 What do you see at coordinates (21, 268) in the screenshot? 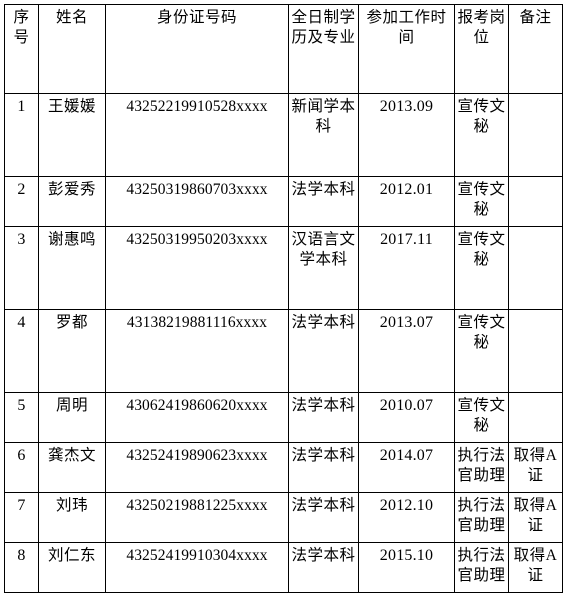
I see `cell-sequence-number: 3` at bounding box center [21, 268].